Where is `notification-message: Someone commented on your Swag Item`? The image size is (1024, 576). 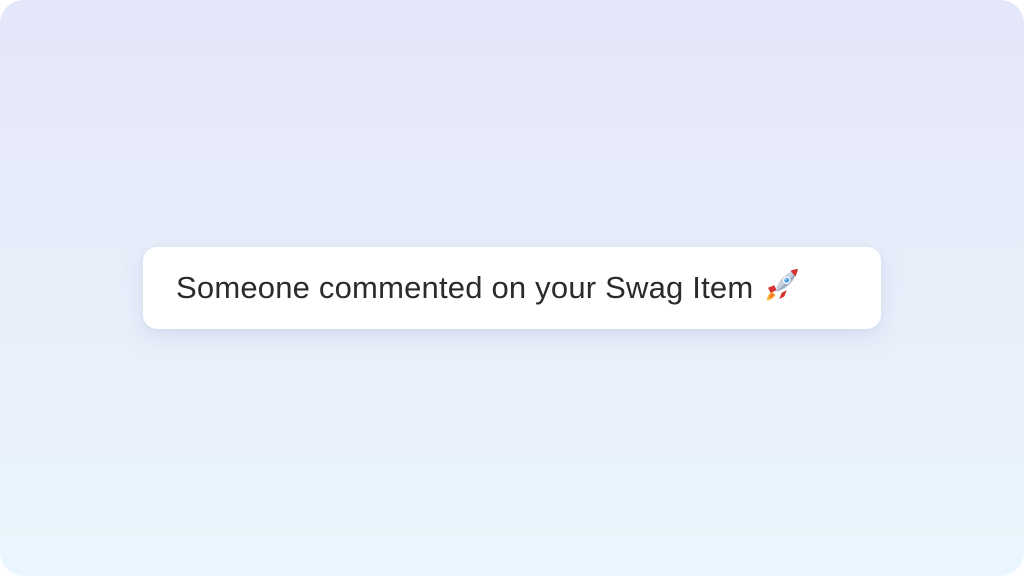 notification-message: Someone commented on your Swag Item is located at coordinates (465, 287).